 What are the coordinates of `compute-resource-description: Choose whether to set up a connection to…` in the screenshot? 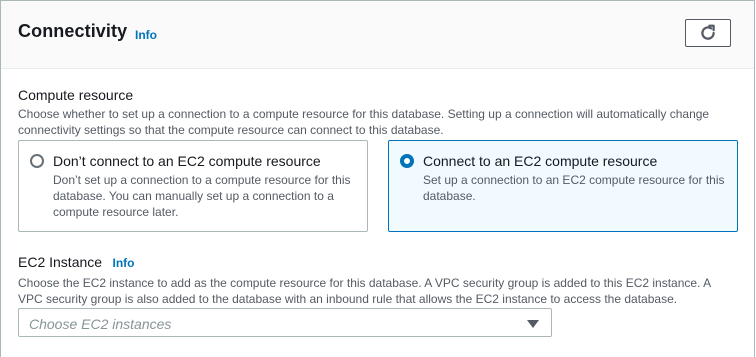 It's located at (364, 122).